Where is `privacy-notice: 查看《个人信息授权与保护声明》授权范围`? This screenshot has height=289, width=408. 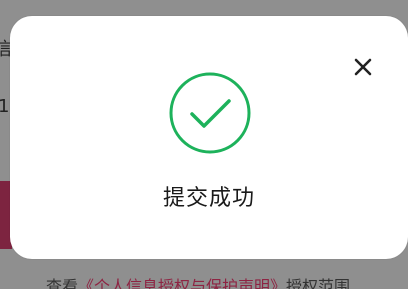
privacy-notice: 查看《个人信息授权与保护声明》授权范围 is located at coordinates (198, 281).